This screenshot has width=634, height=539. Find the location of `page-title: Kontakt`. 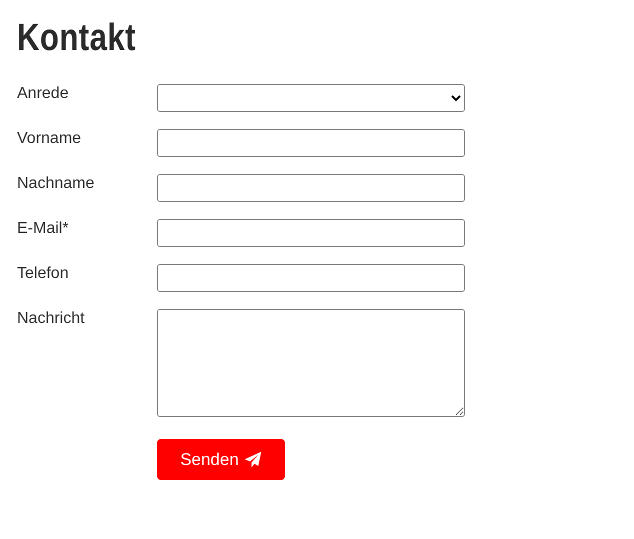

page-title: Kontakt is located at coordinates (76, 38).